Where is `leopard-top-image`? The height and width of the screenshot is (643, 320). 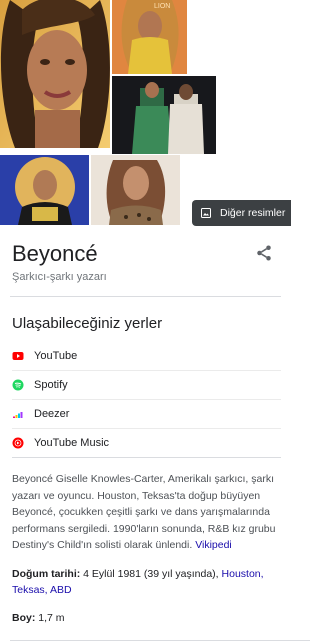
leopard-top-image is located at coordinates (135, 190).